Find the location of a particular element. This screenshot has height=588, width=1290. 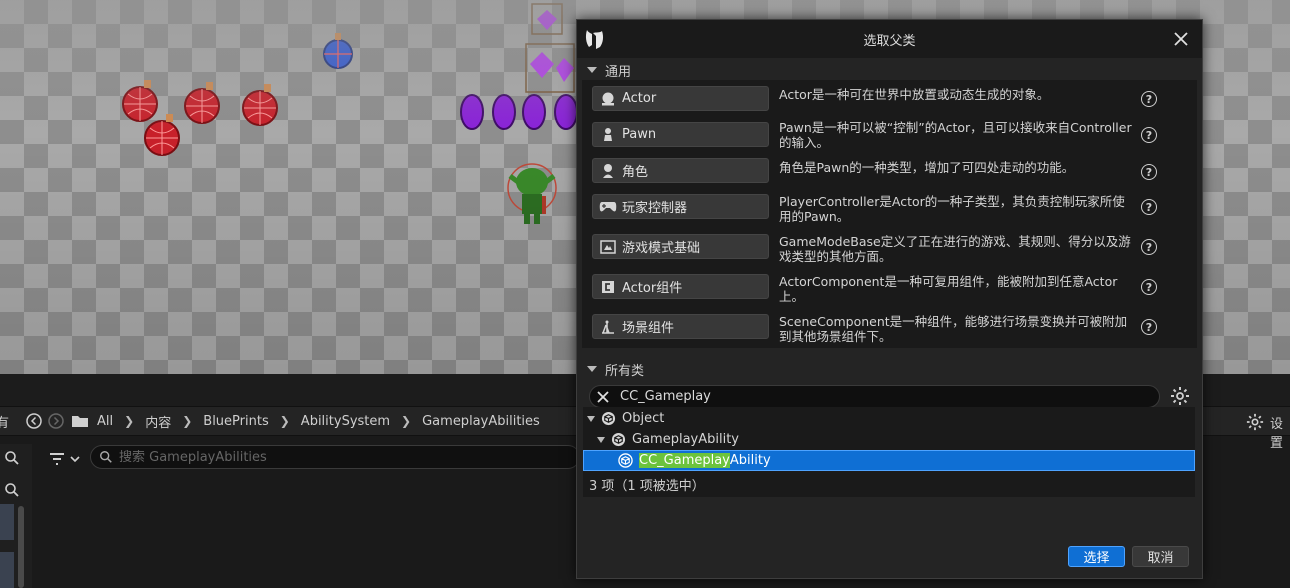

tree-item-object: Object is located at coordinates (889, 418).